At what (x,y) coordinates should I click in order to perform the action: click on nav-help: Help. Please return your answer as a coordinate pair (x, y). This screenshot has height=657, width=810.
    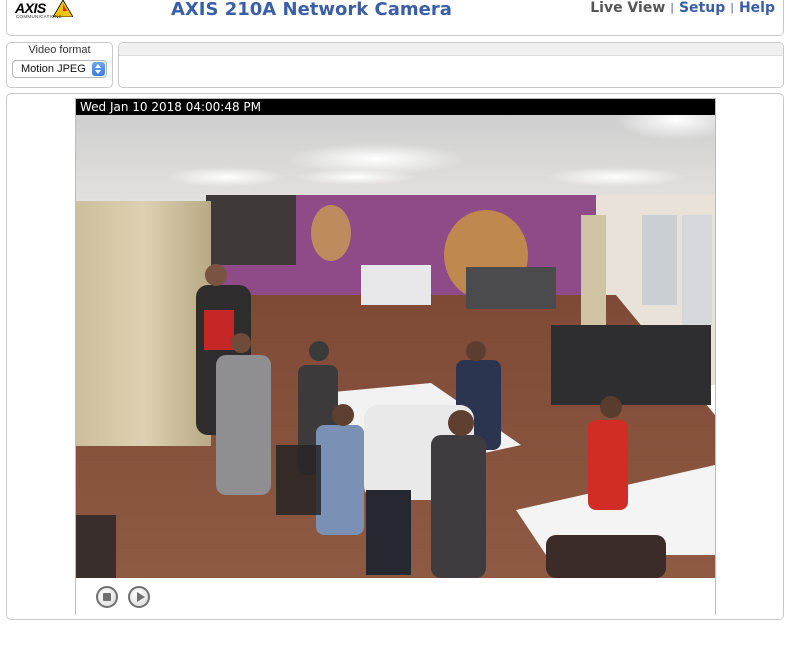
    Looking at the image, I should click on (757, 8).